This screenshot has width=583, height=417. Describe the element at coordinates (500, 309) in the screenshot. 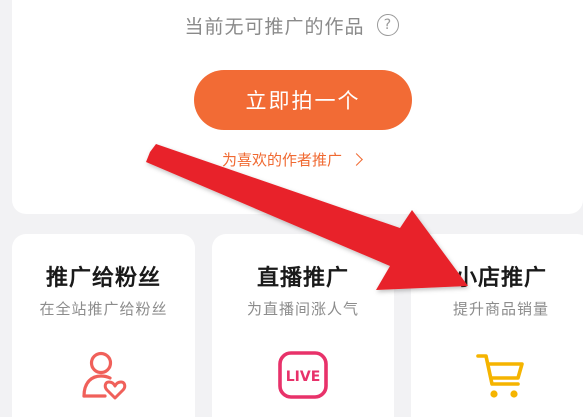

I see `feature-subtitle: 提升商品销量` at that location.